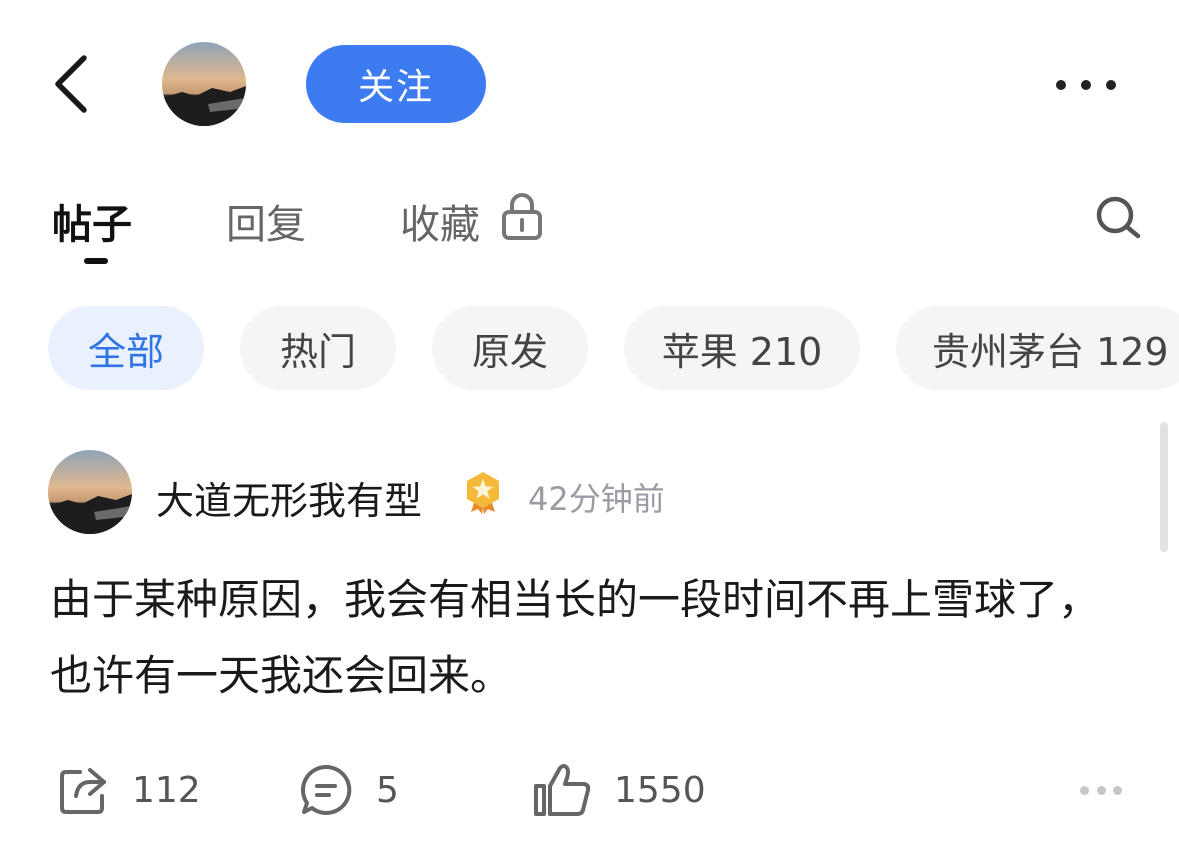 The image size is (1179, 868). Describe the element at coordinates (440, 221) in the screenshot. I see `tab-favorites: 收藏` at that location.